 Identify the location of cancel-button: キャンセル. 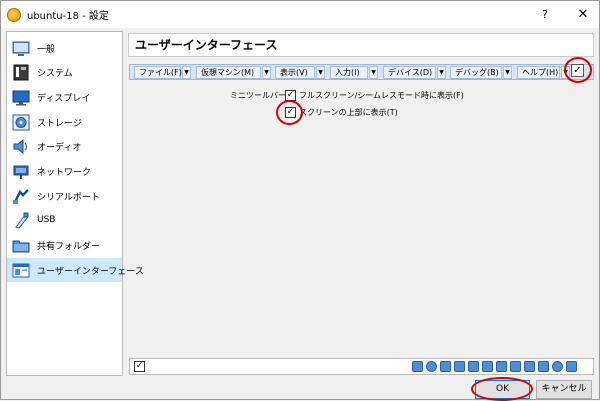
(564, 389).